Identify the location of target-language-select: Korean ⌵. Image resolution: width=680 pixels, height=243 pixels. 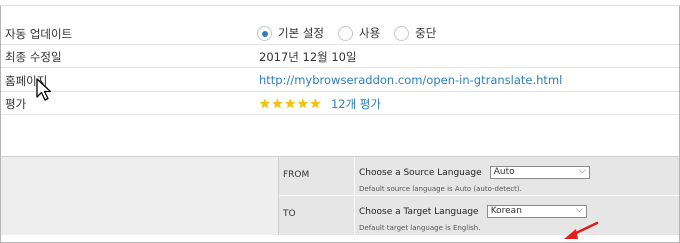
(536, 211).